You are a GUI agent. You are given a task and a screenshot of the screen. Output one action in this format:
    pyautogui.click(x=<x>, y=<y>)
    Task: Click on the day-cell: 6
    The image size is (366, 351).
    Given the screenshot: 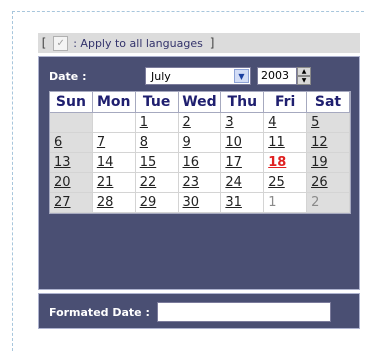 What is the action you would take?
    pyautogui.click(x=71, y=143)
    